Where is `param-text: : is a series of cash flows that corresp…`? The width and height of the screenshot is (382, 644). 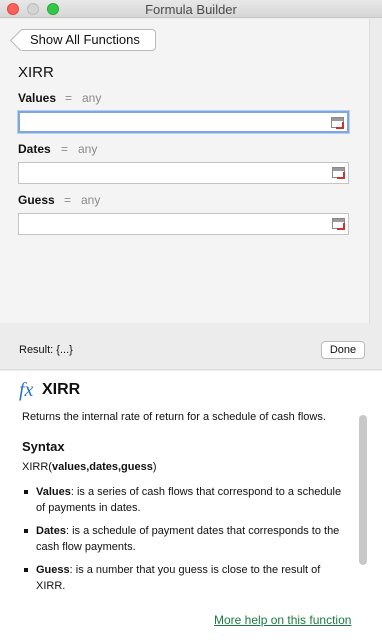 param-text: : is a series of cash flows that corresp… is located at coordinates (189, 500).